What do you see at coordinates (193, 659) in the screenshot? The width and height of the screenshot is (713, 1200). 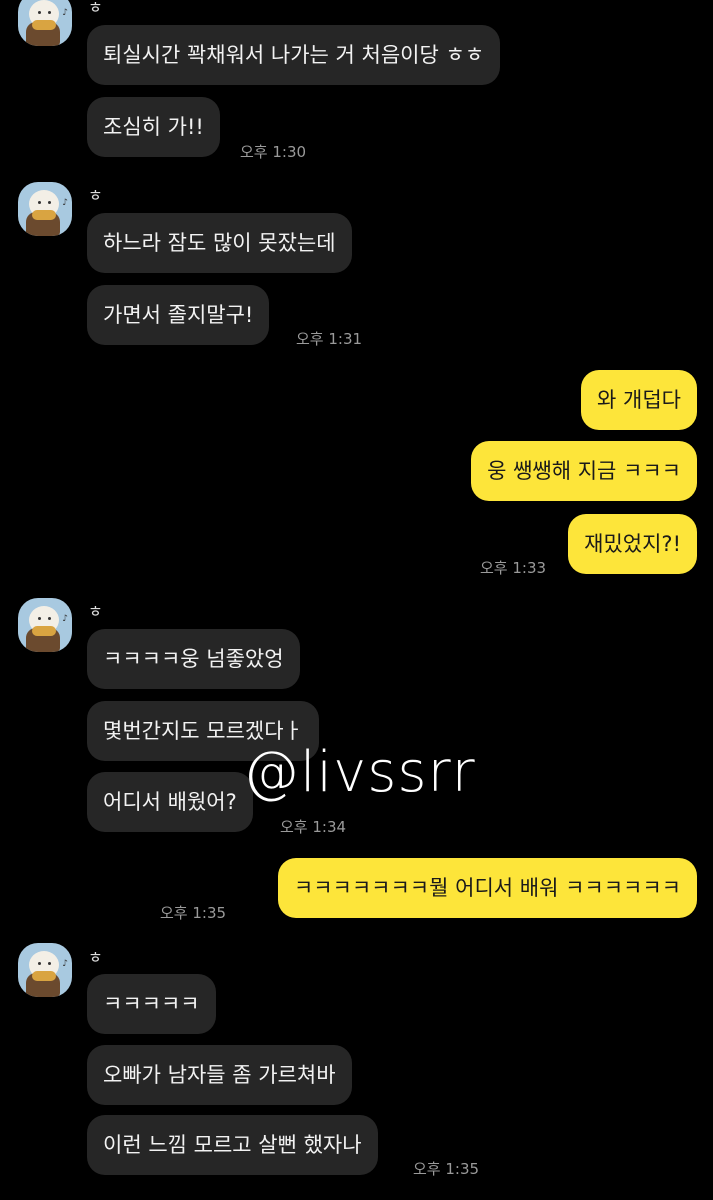 I see `message-bubble: ㅋㅋㅋㅋ웅 넘좋았엉` at bounding box center [193, 659].